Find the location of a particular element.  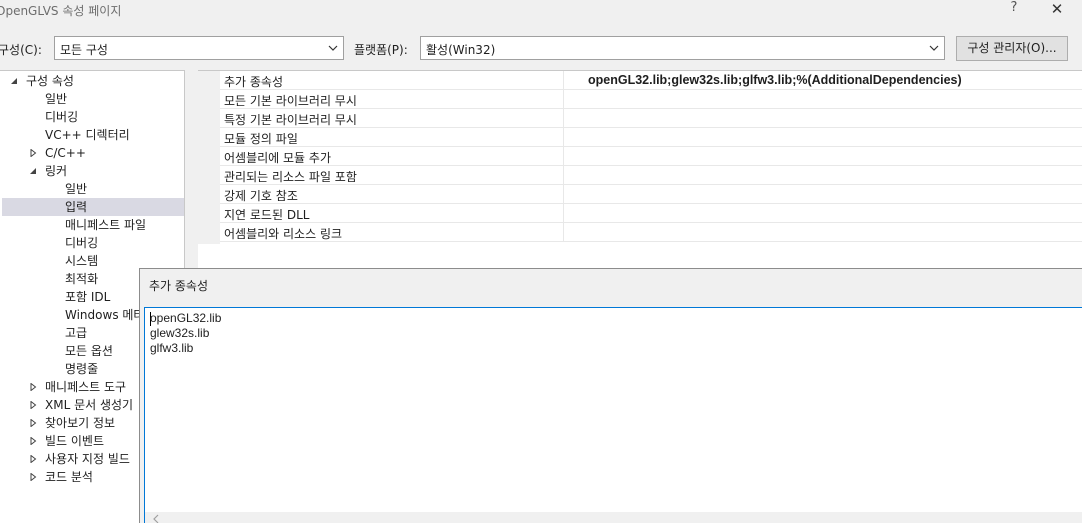

config-value: 모든 구성 is located at coordinates (84, 50).